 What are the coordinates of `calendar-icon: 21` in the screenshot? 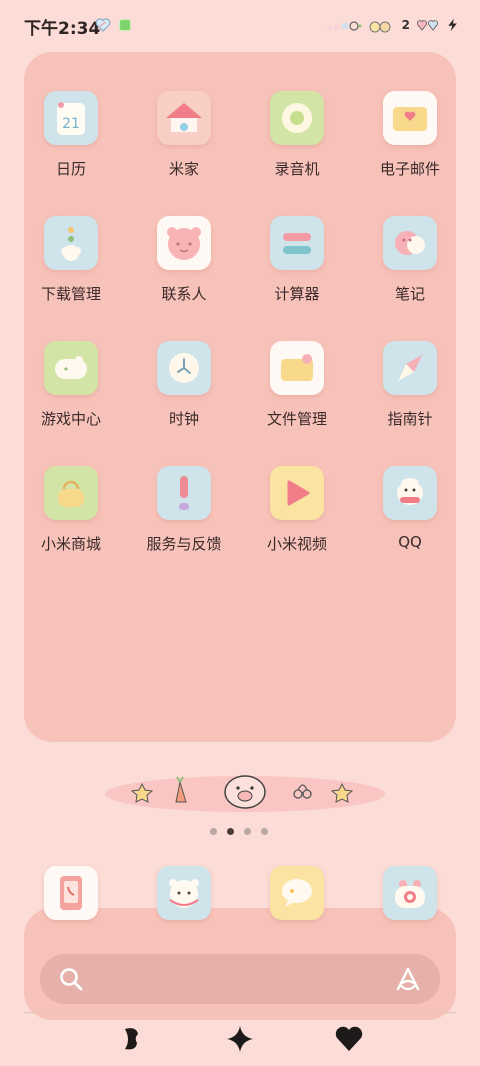 It's located at (71, 118).